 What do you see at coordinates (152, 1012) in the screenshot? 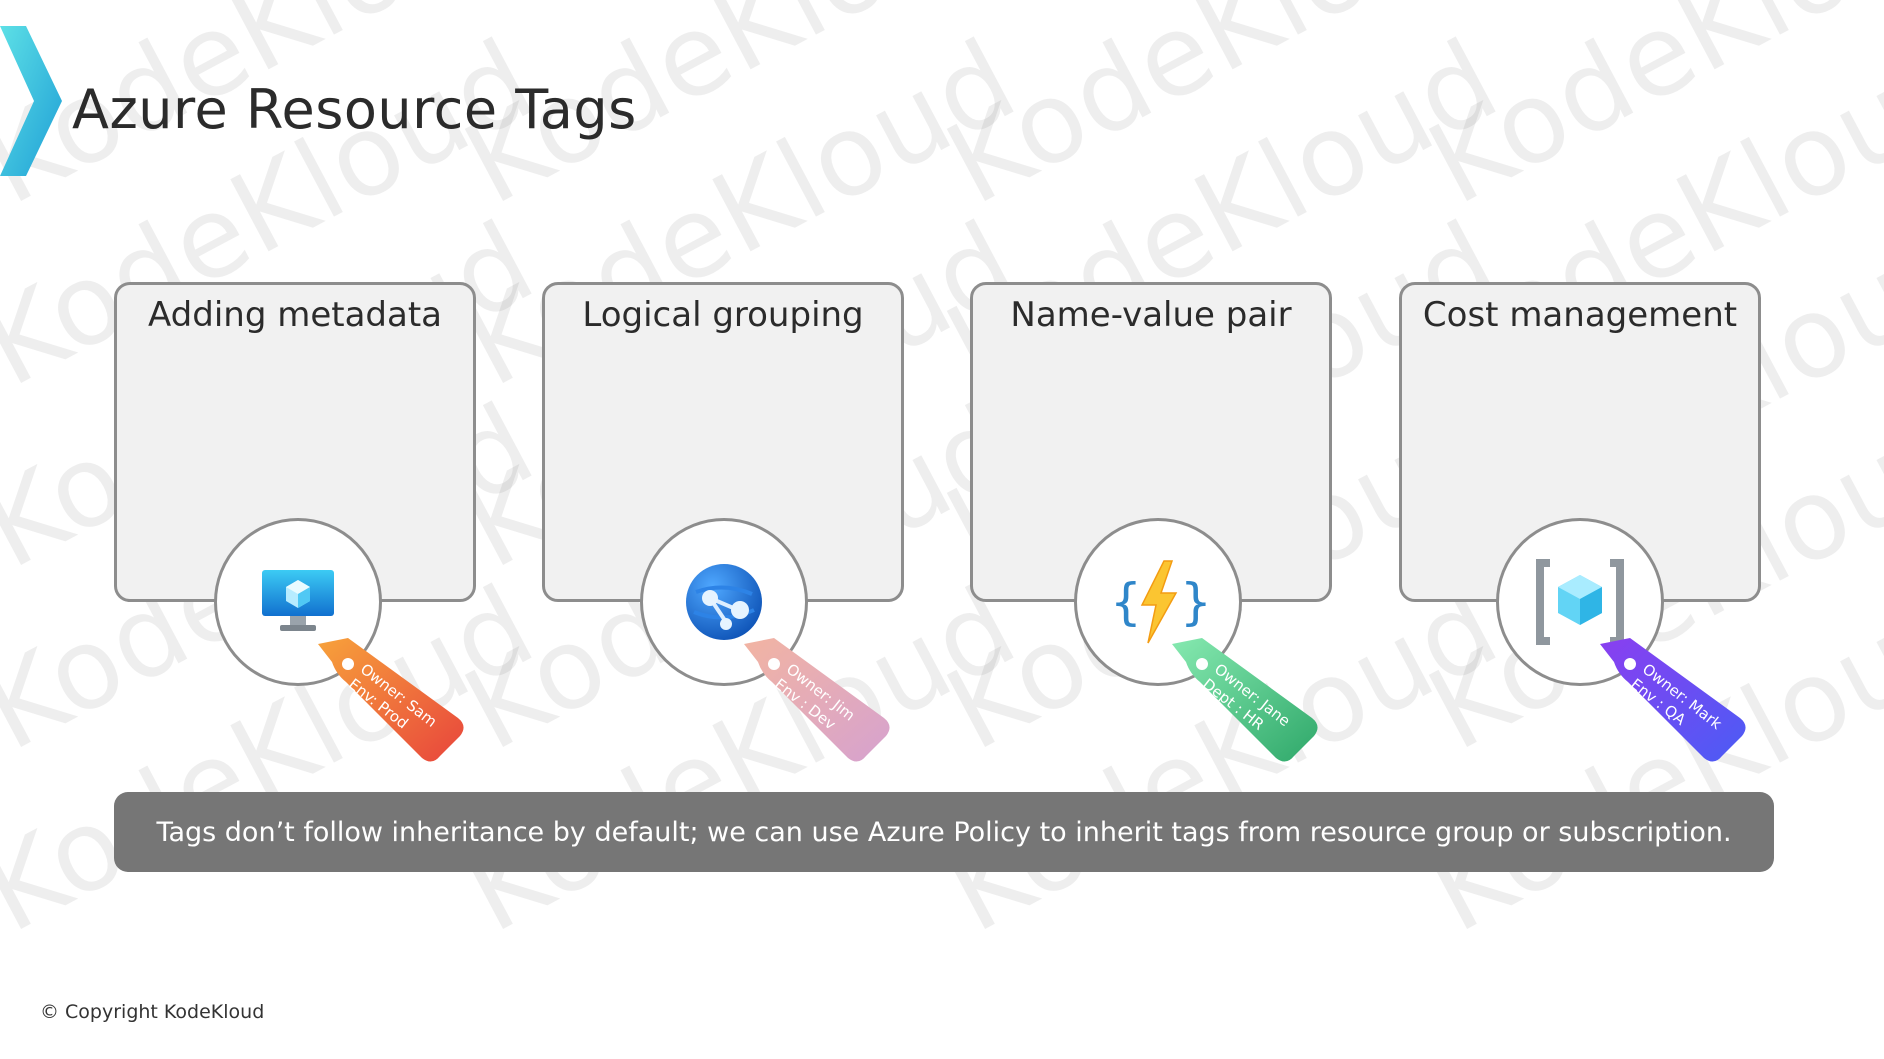
I see `copyright-text: © Copyright KodeKloud` at bounding box center [152, 1012].